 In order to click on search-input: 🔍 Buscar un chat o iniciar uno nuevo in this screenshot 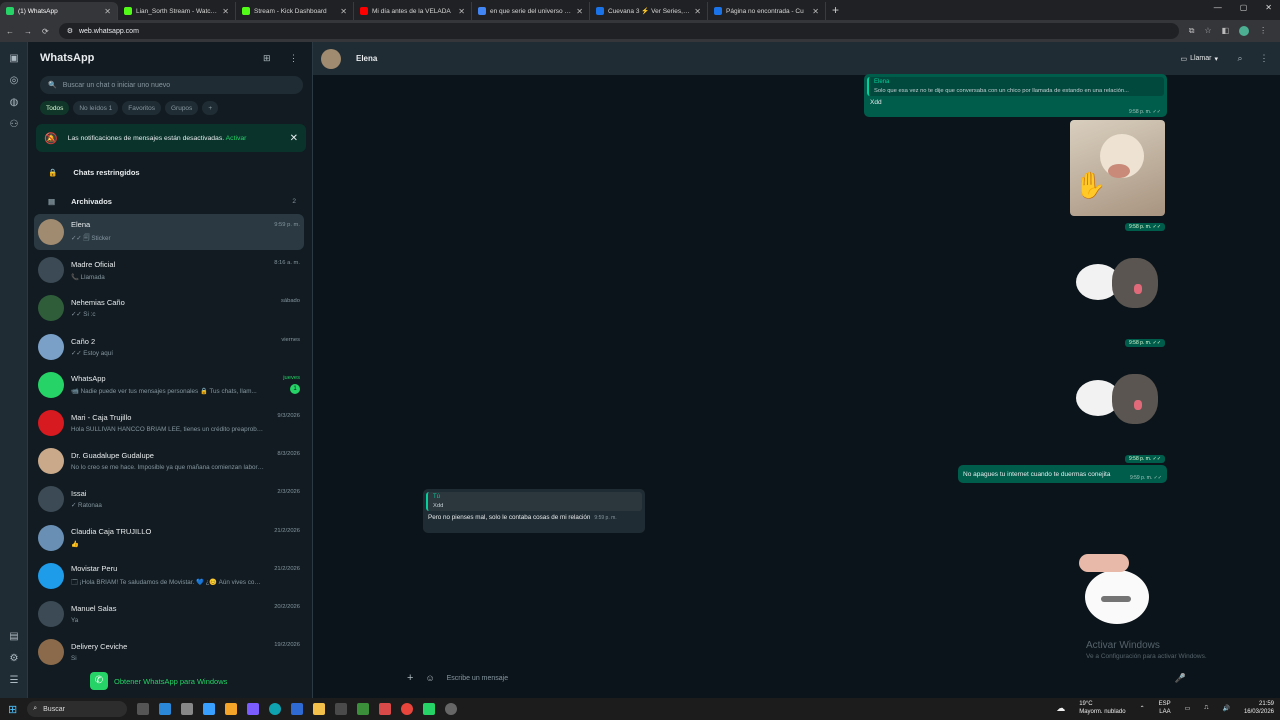, I will do `click(171, 85)`.